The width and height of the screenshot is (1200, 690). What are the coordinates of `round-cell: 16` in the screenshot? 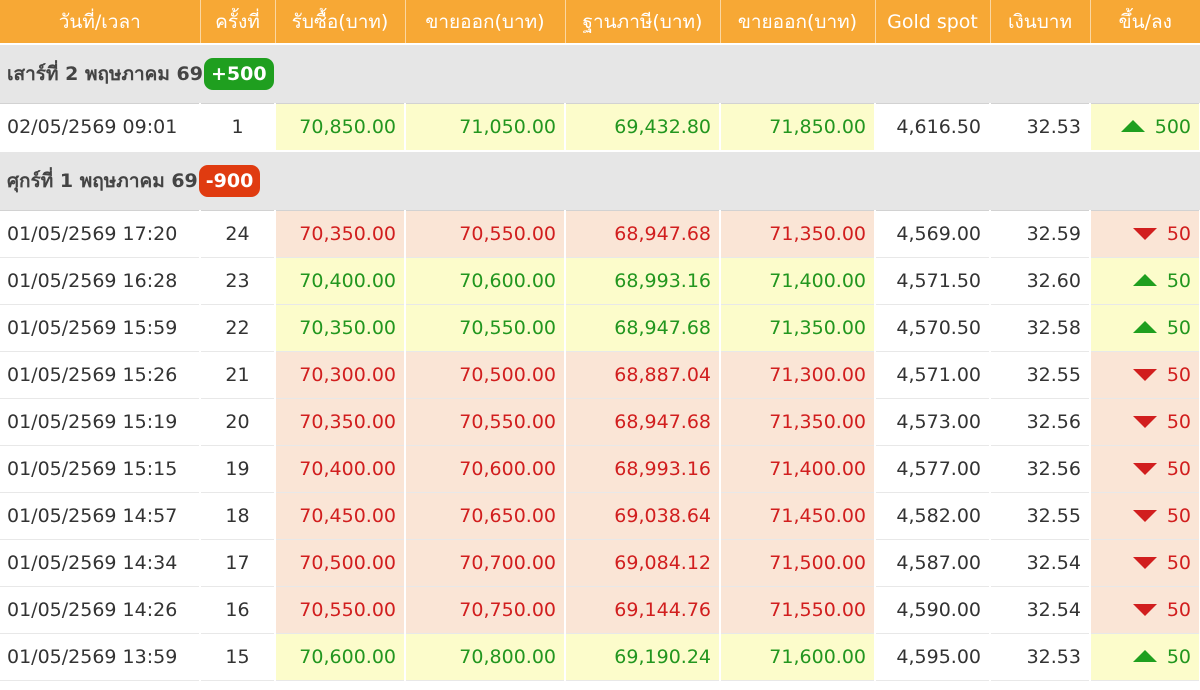 It's located at (238, 610).